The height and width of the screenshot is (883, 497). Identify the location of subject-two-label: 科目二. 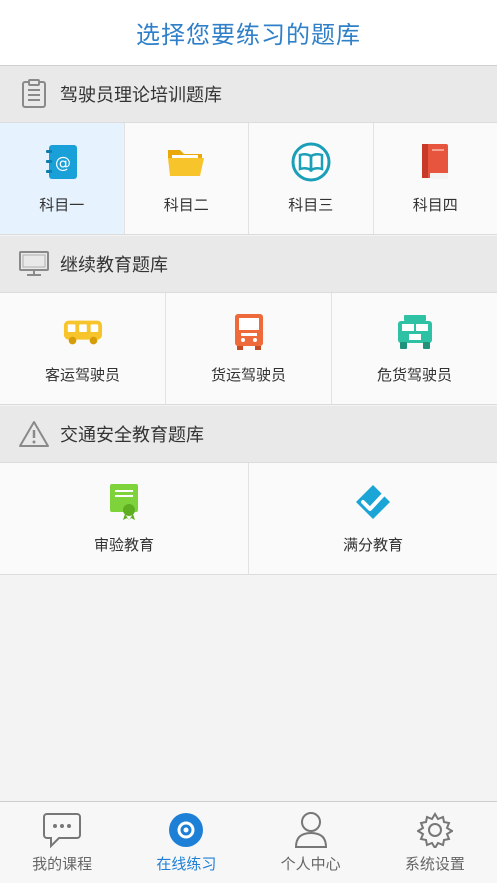
(186, 205).